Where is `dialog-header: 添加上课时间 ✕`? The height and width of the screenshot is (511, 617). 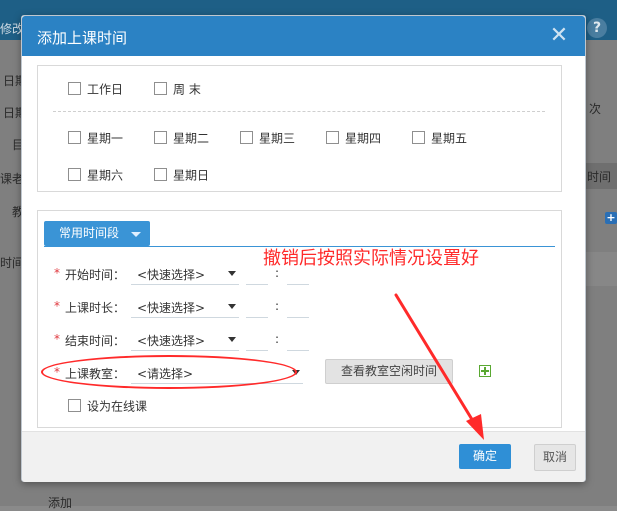
dialog-header: 添加上课时间 ✕ is located at coordinates (303, 36).